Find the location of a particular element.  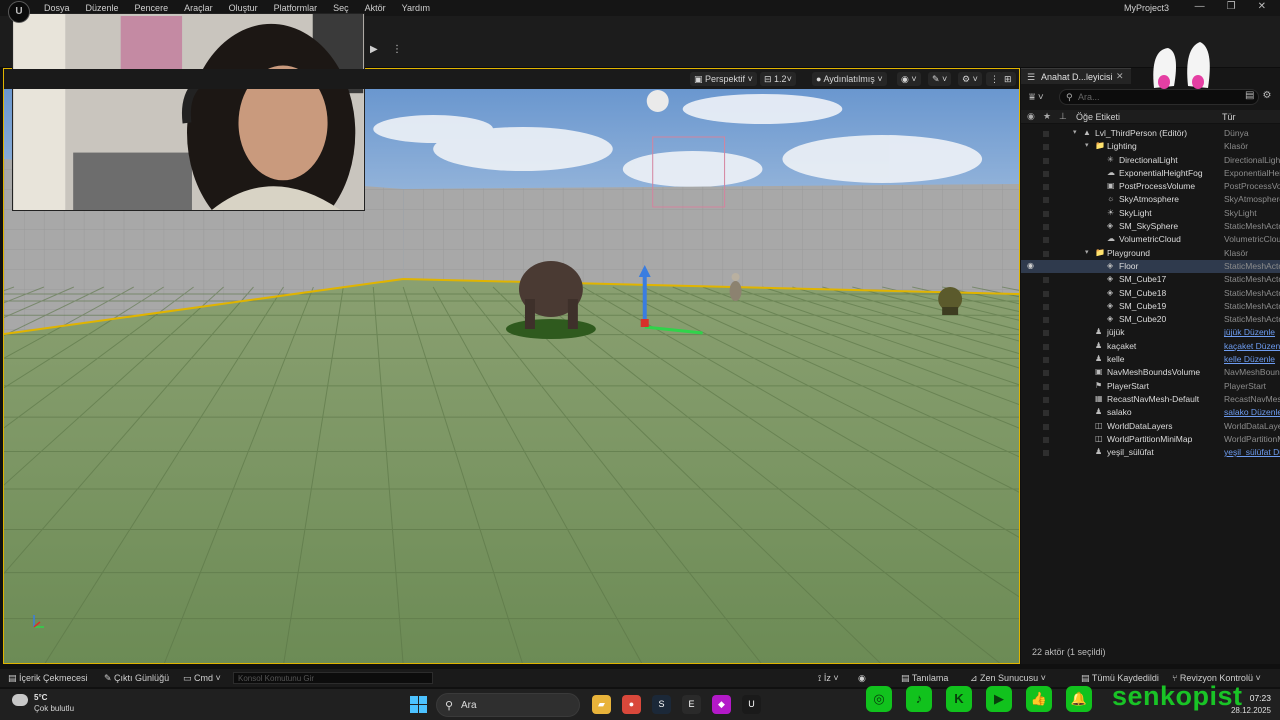

cmd-dropdown: ▭ Cmd ˅ is located at coordinates (202, 678).